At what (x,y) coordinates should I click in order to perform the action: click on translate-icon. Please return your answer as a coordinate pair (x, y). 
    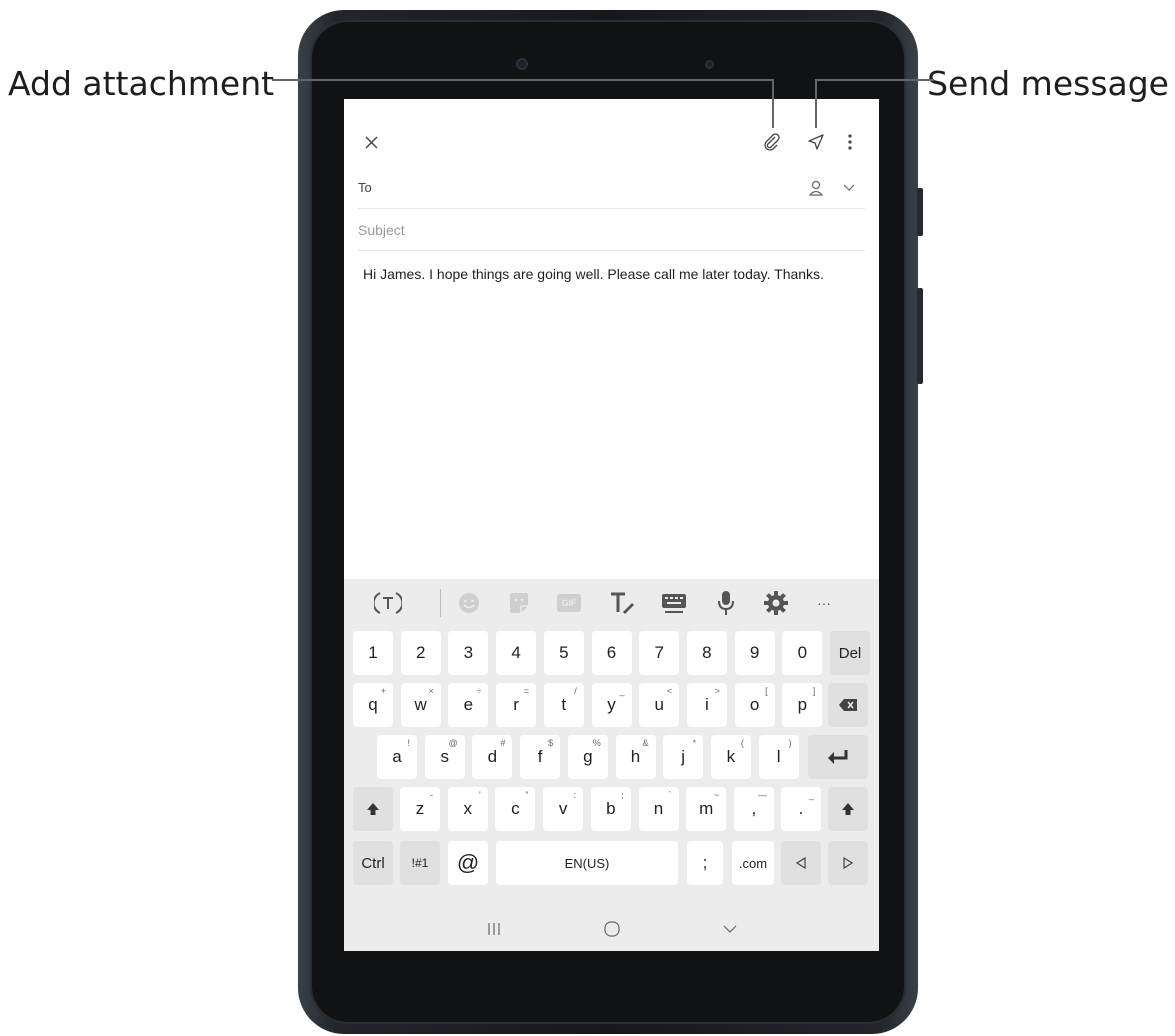
    Looking at the image, I should click on (388, 603).